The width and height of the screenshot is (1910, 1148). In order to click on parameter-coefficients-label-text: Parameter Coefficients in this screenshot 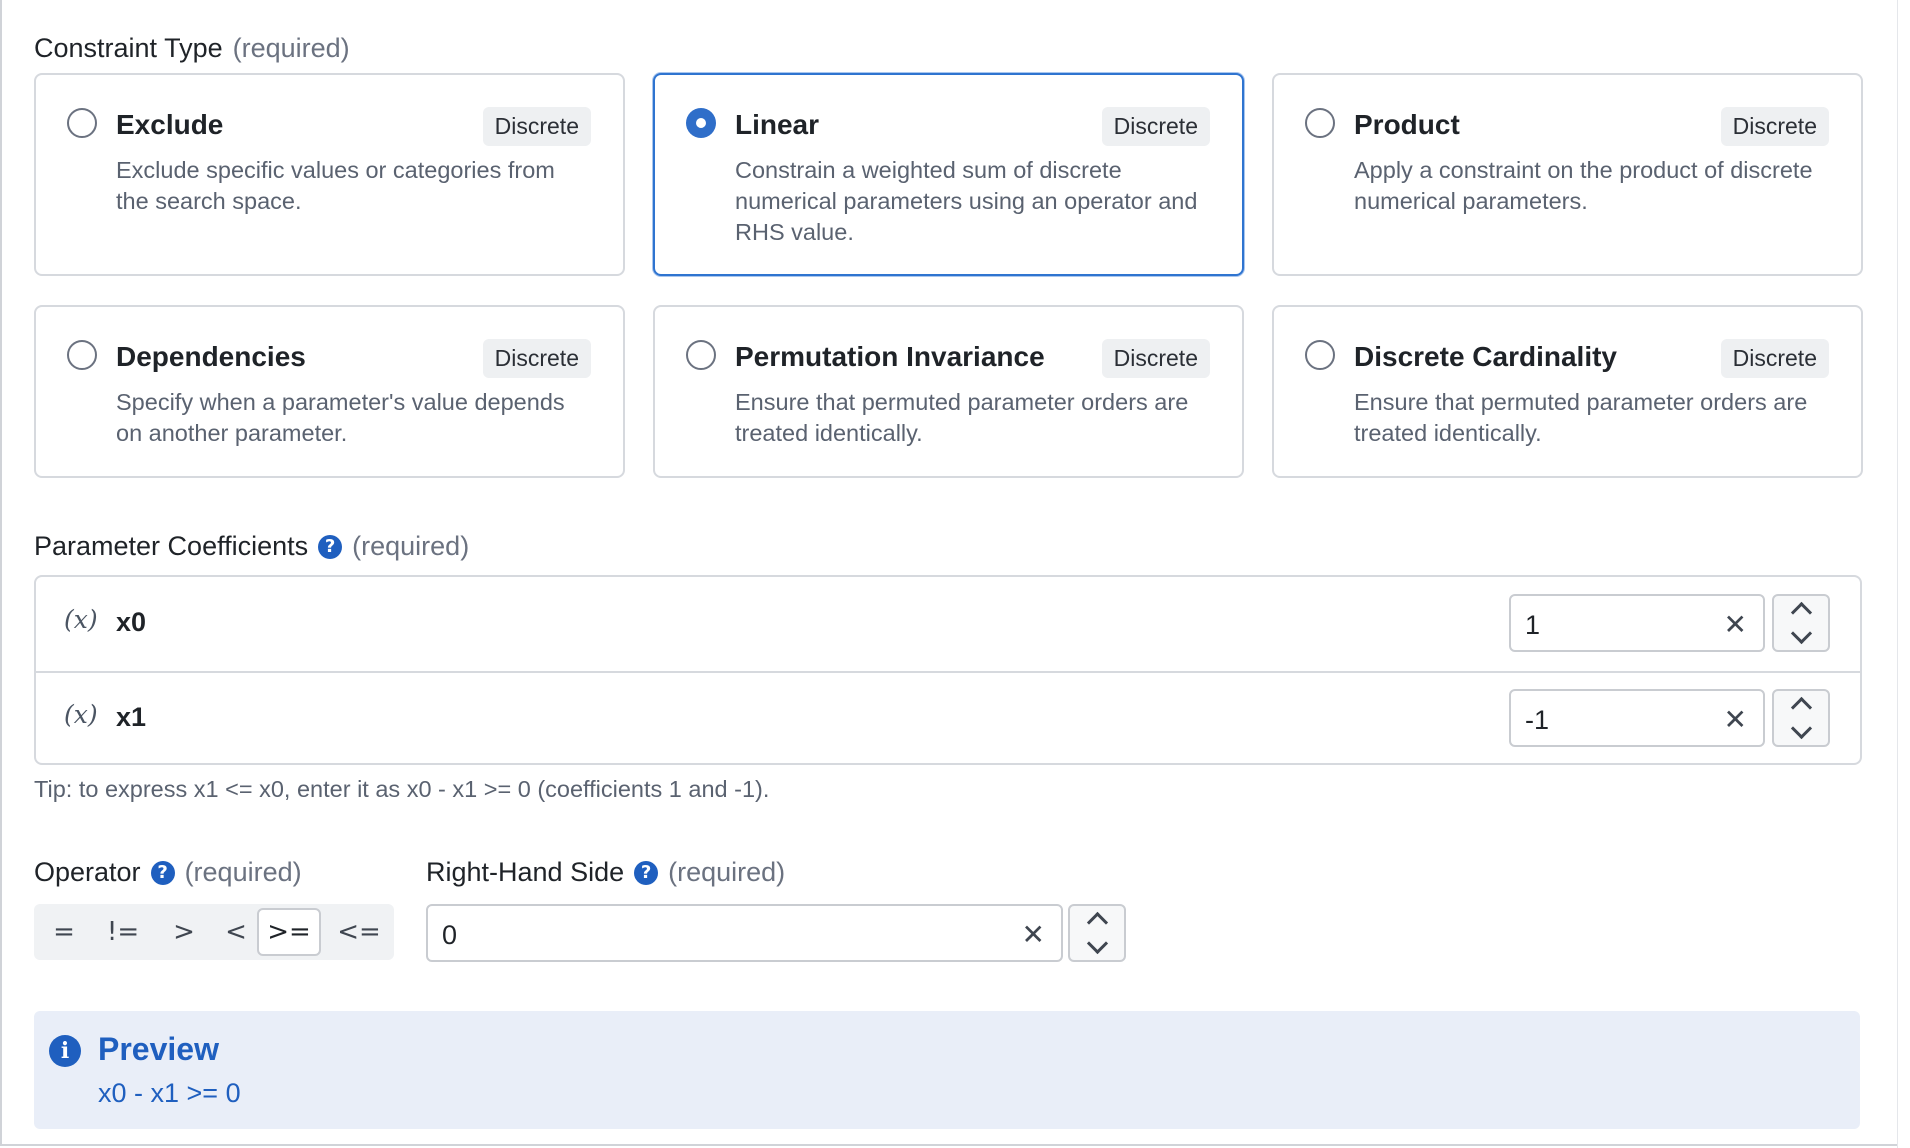, I will do `click(171, 546)`.